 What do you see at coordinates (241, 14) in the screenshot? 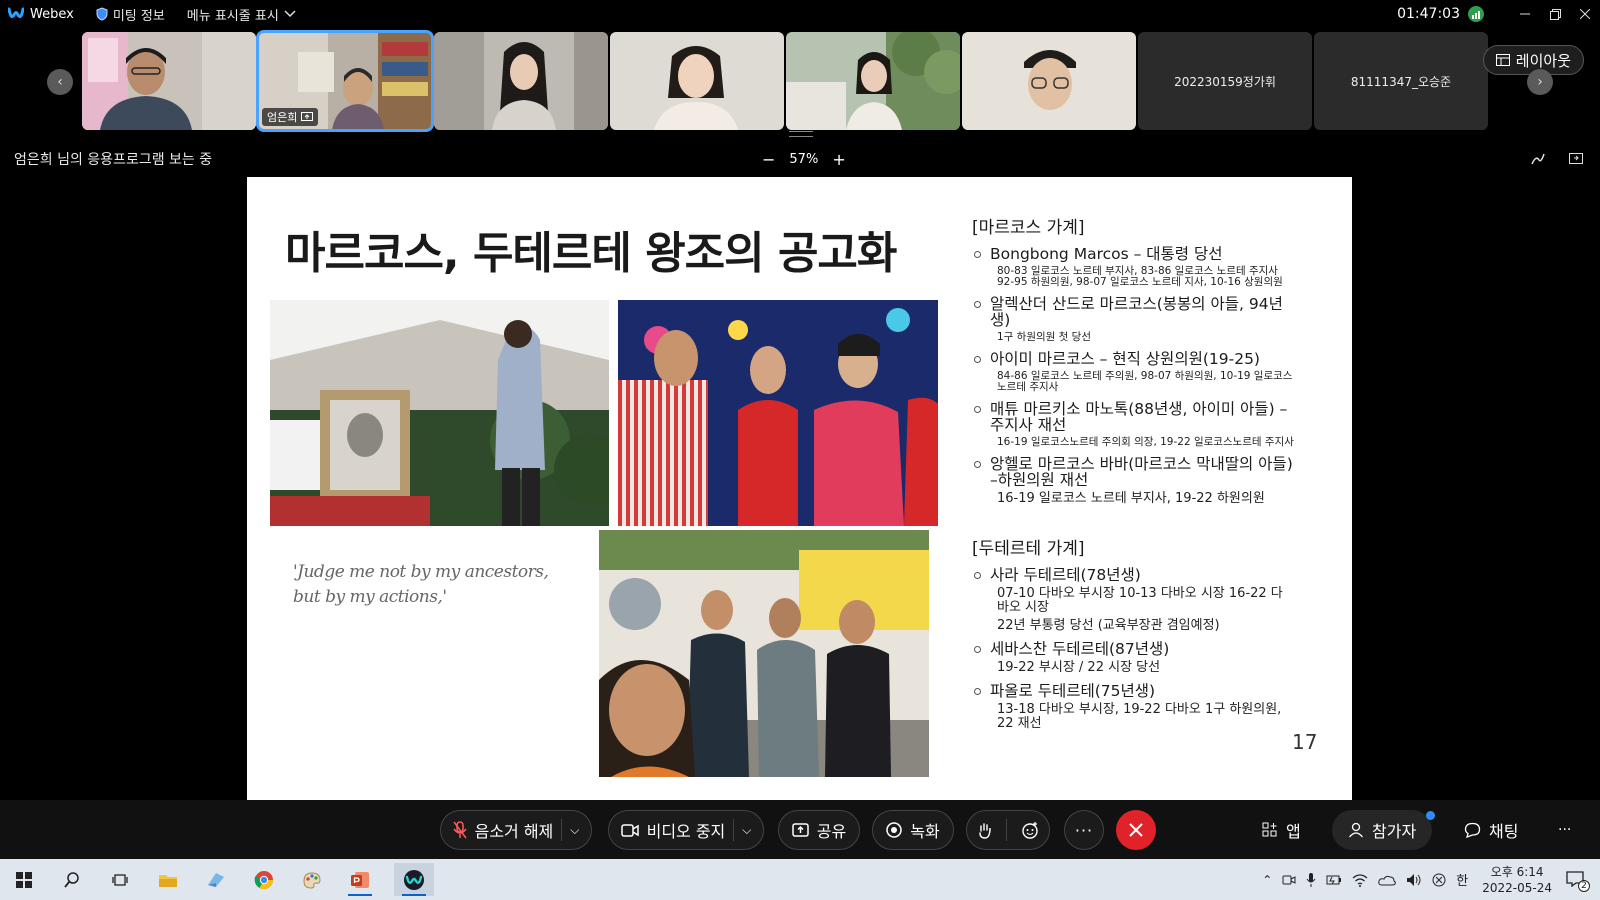
I see `show-menu-bar-button: 메뉴 표시줄 표시` at bounding box center [241, 14].